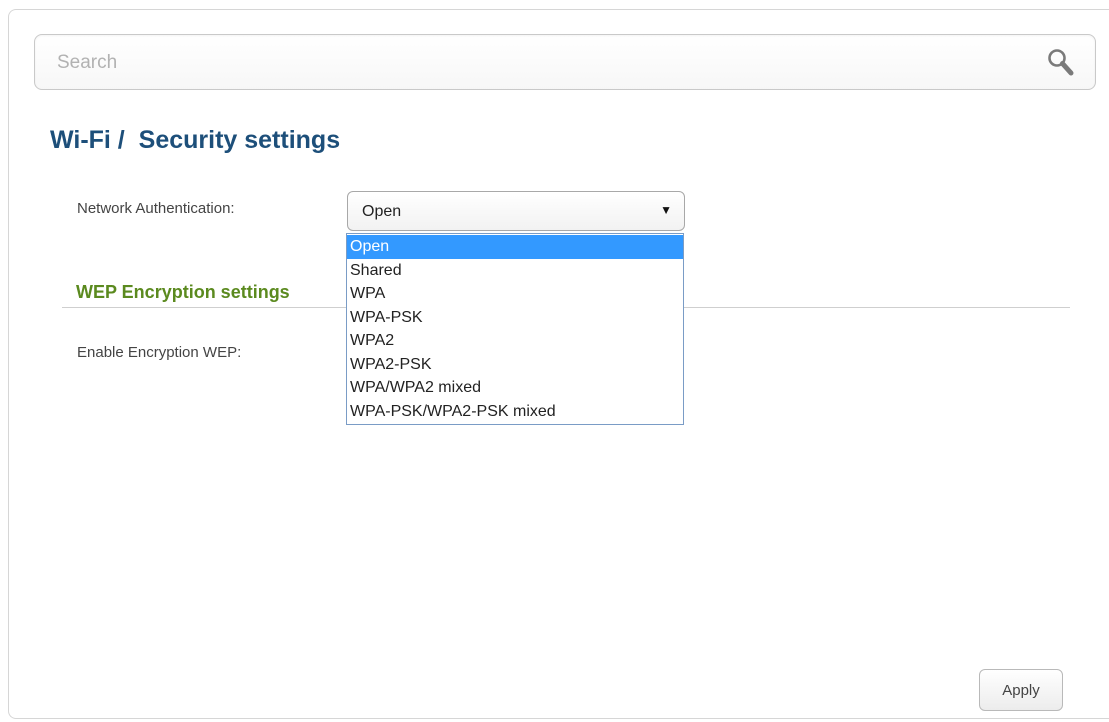 The height and width of the screenshot is (722, 1109). What do you see at coordinates (515, 388) in the screenshot?
I see `option-wpa-wpa2-mixed: WPA/WPA2 mixed` at bounding box center [515, 388].